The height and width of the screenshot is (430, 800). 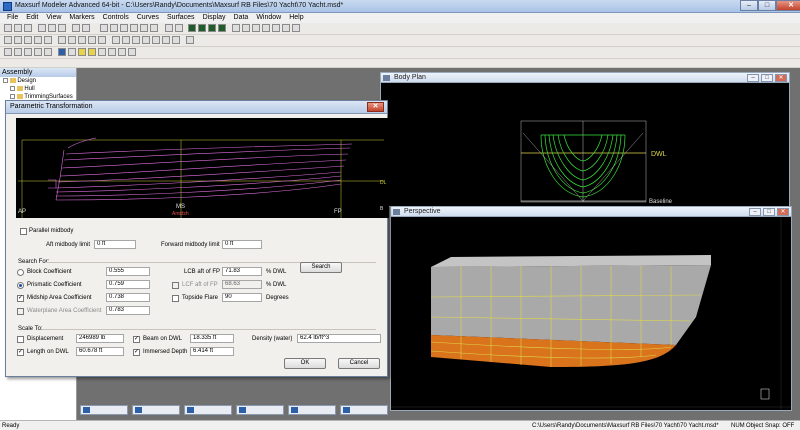 What do you see at coordinates (38, 40) in the screenshot?
I see `text-icon` at bounding box center [38, 40].